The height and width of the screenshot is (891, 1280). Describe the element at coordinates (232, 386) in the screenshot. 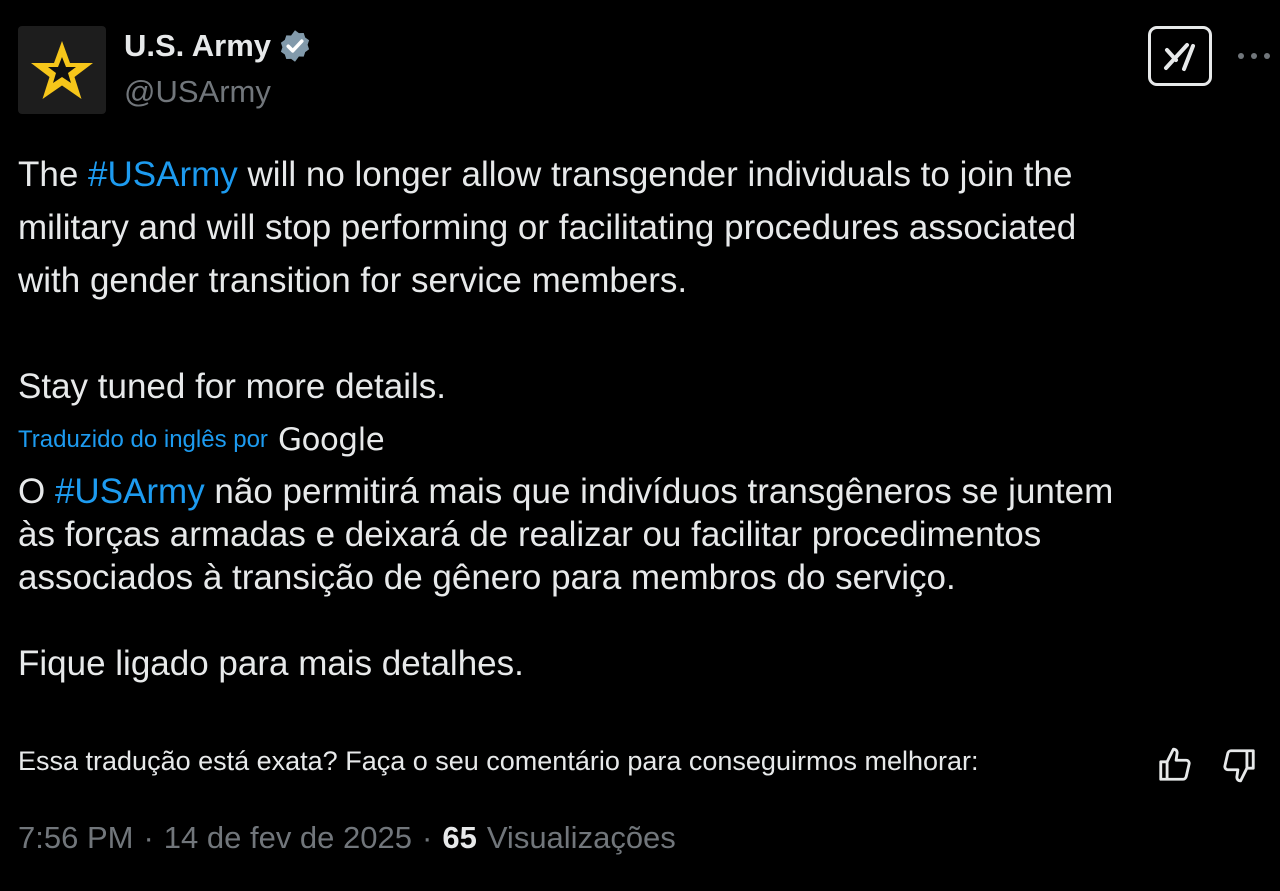

I see `tweet-closing-line: Stay tuned for more details.` at that location.